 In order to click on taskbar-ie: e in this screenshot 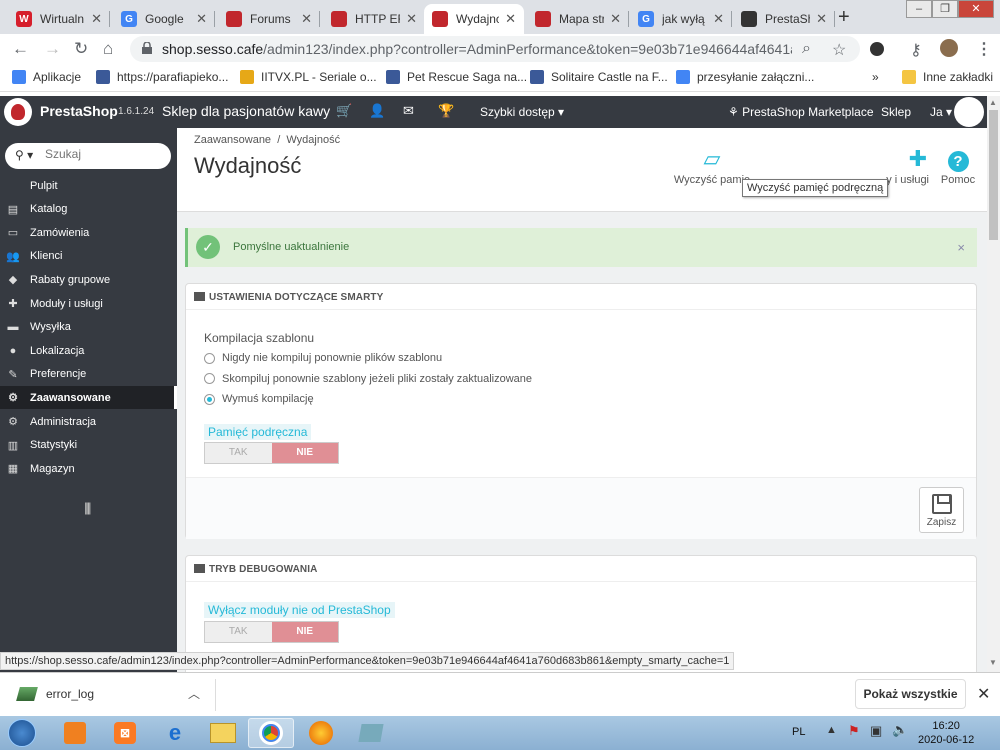, I will do `click(175, 733)`.